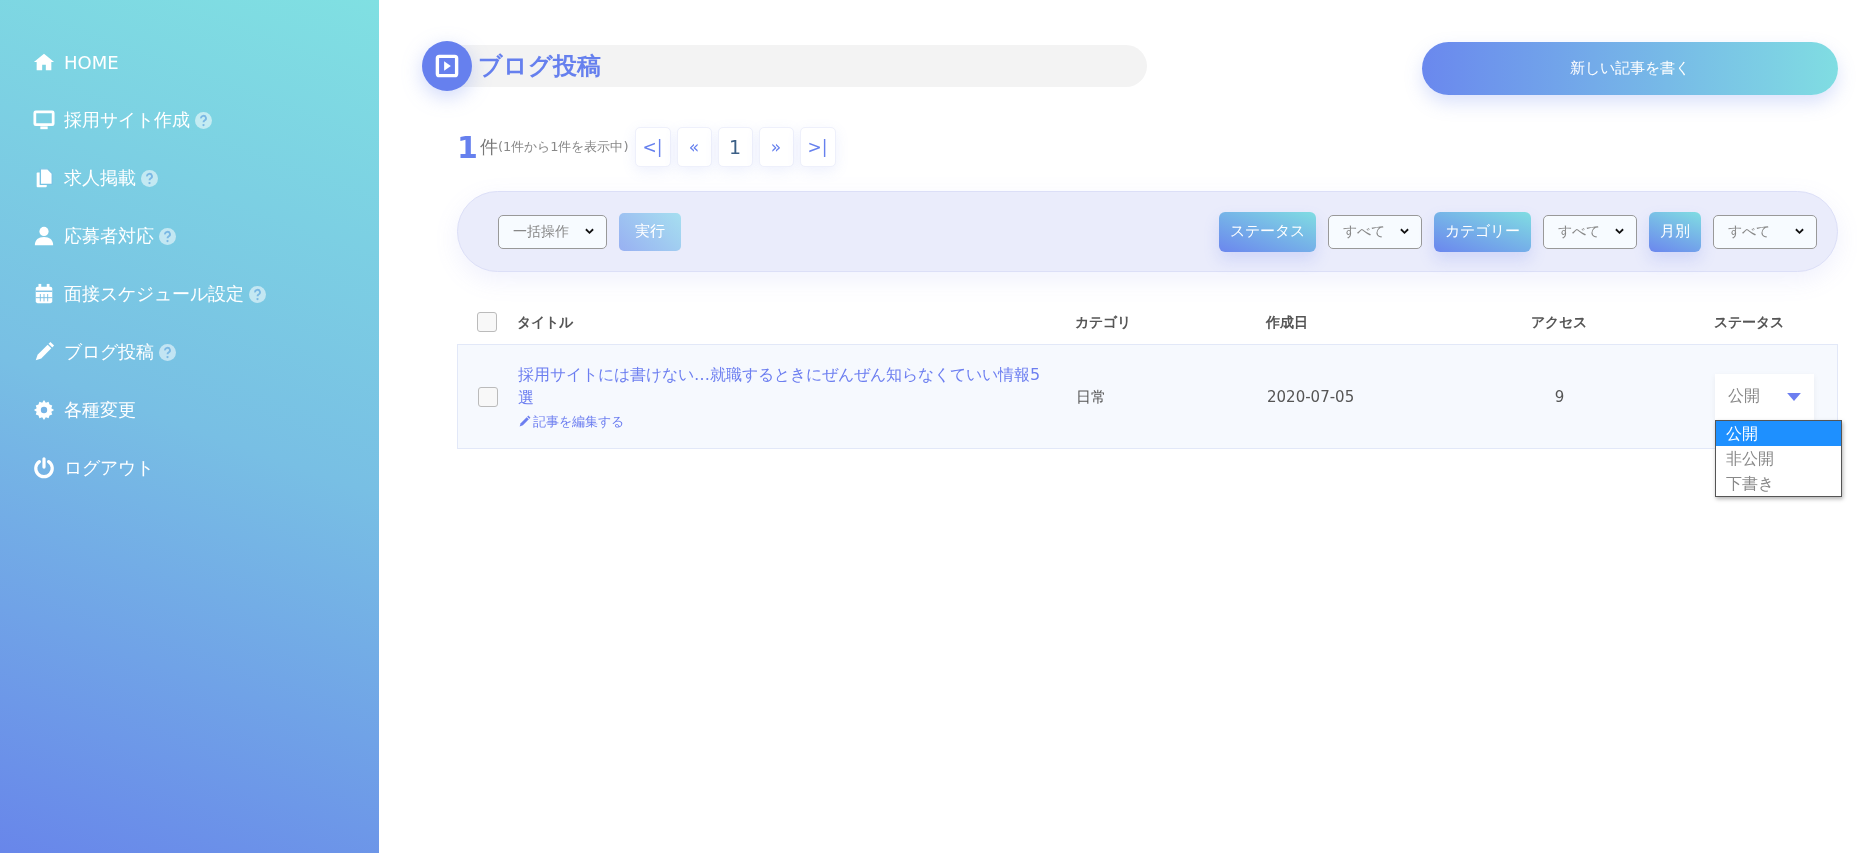 The width and height of the screenshot is (1857, 853). I want to click on table-cell: 9, so click(1559, 397).